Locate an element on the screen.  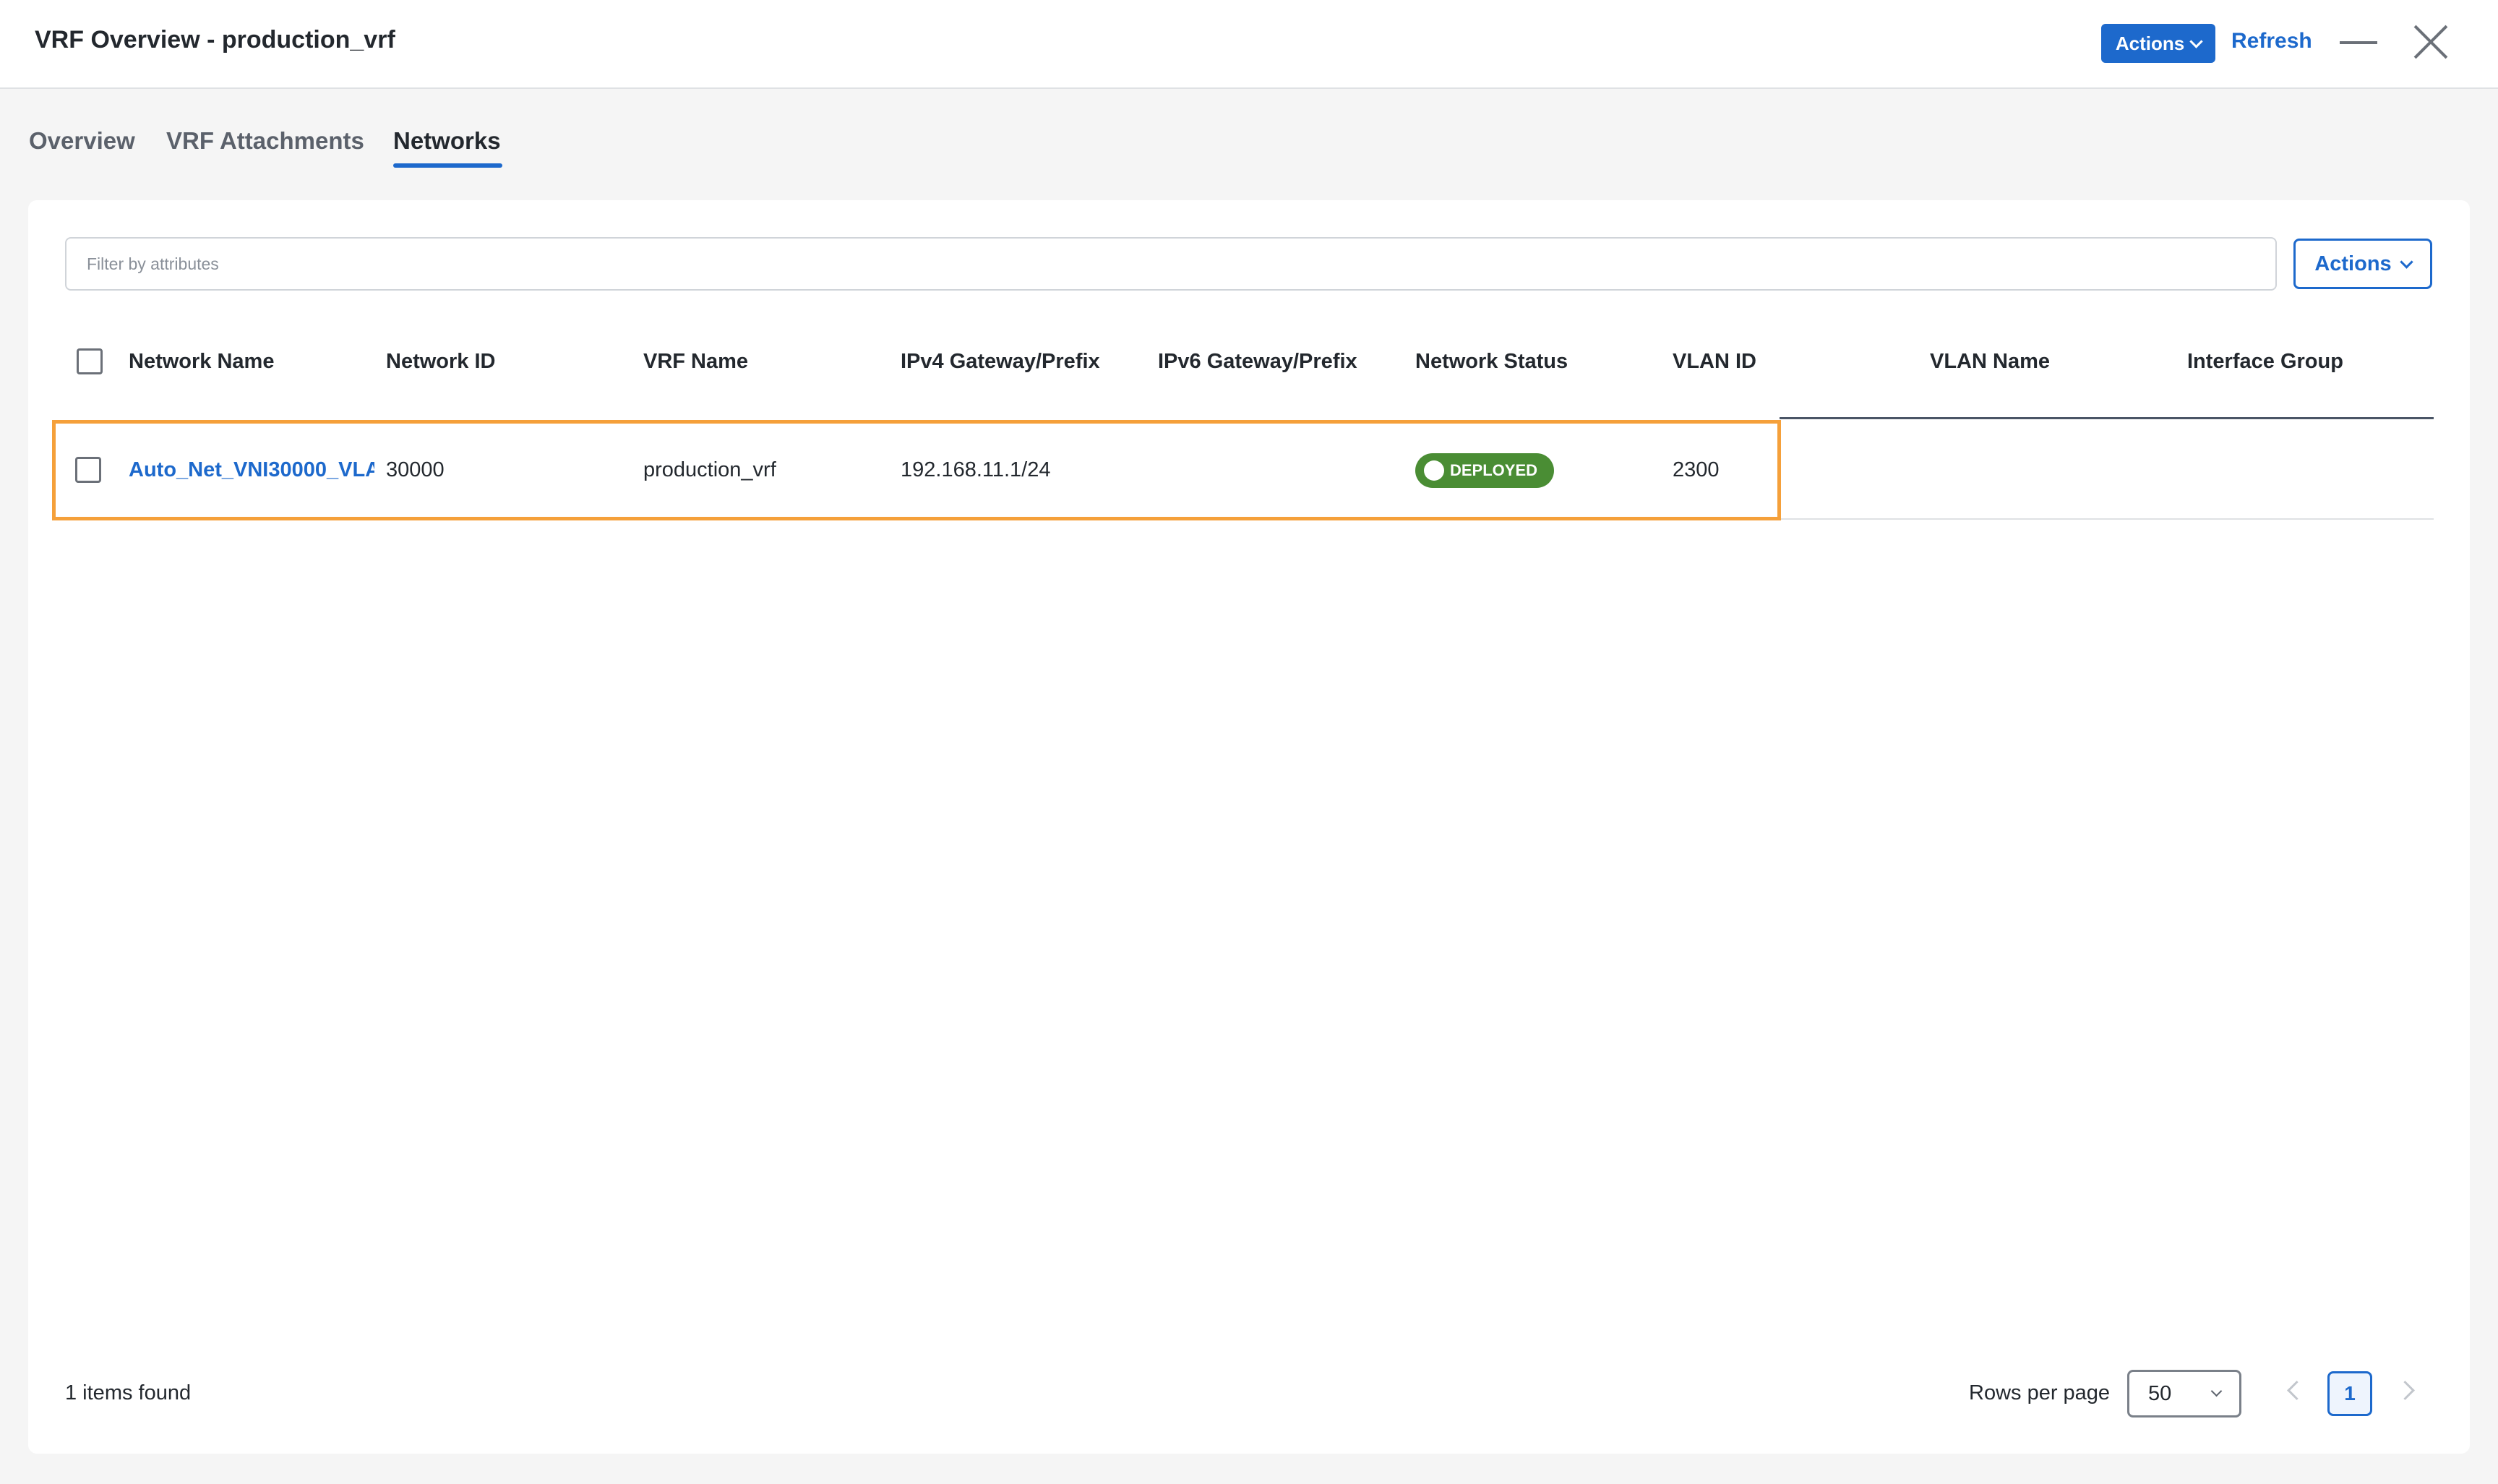
minimize-icon is located at coordinates (2359, 42).